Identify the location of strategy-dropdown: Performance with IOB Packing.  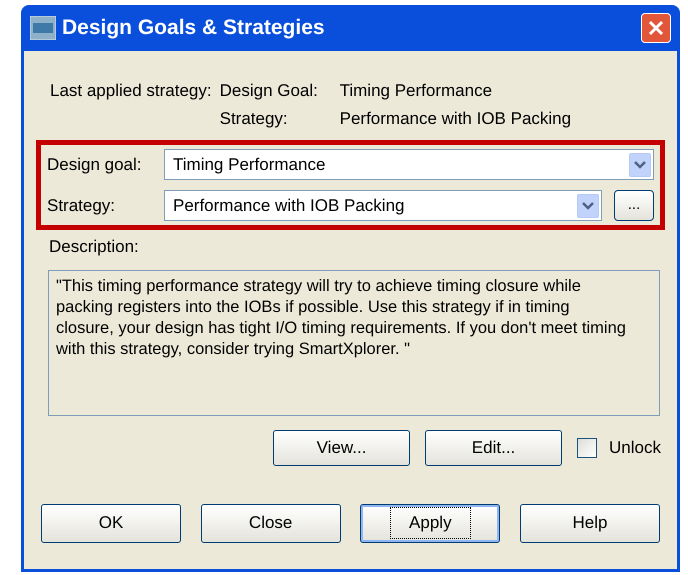
(383, 205).